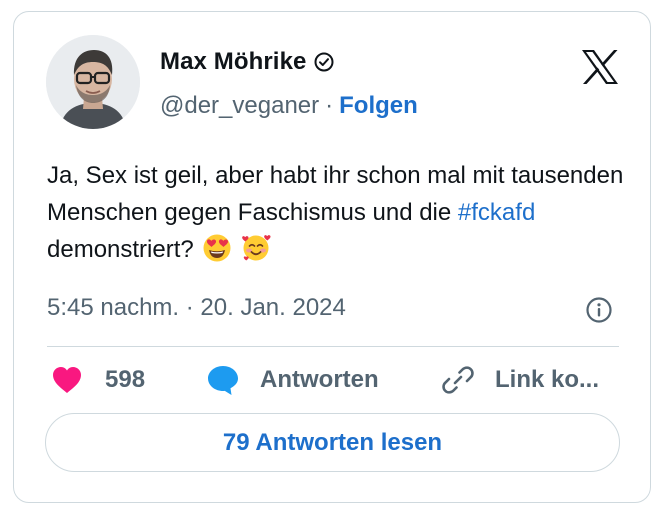 This screenshot has height=518, width=670. Describe the element at coordinates (496, 212) in the screenshot. I see `hashtag-link: #fckafd` at that location.